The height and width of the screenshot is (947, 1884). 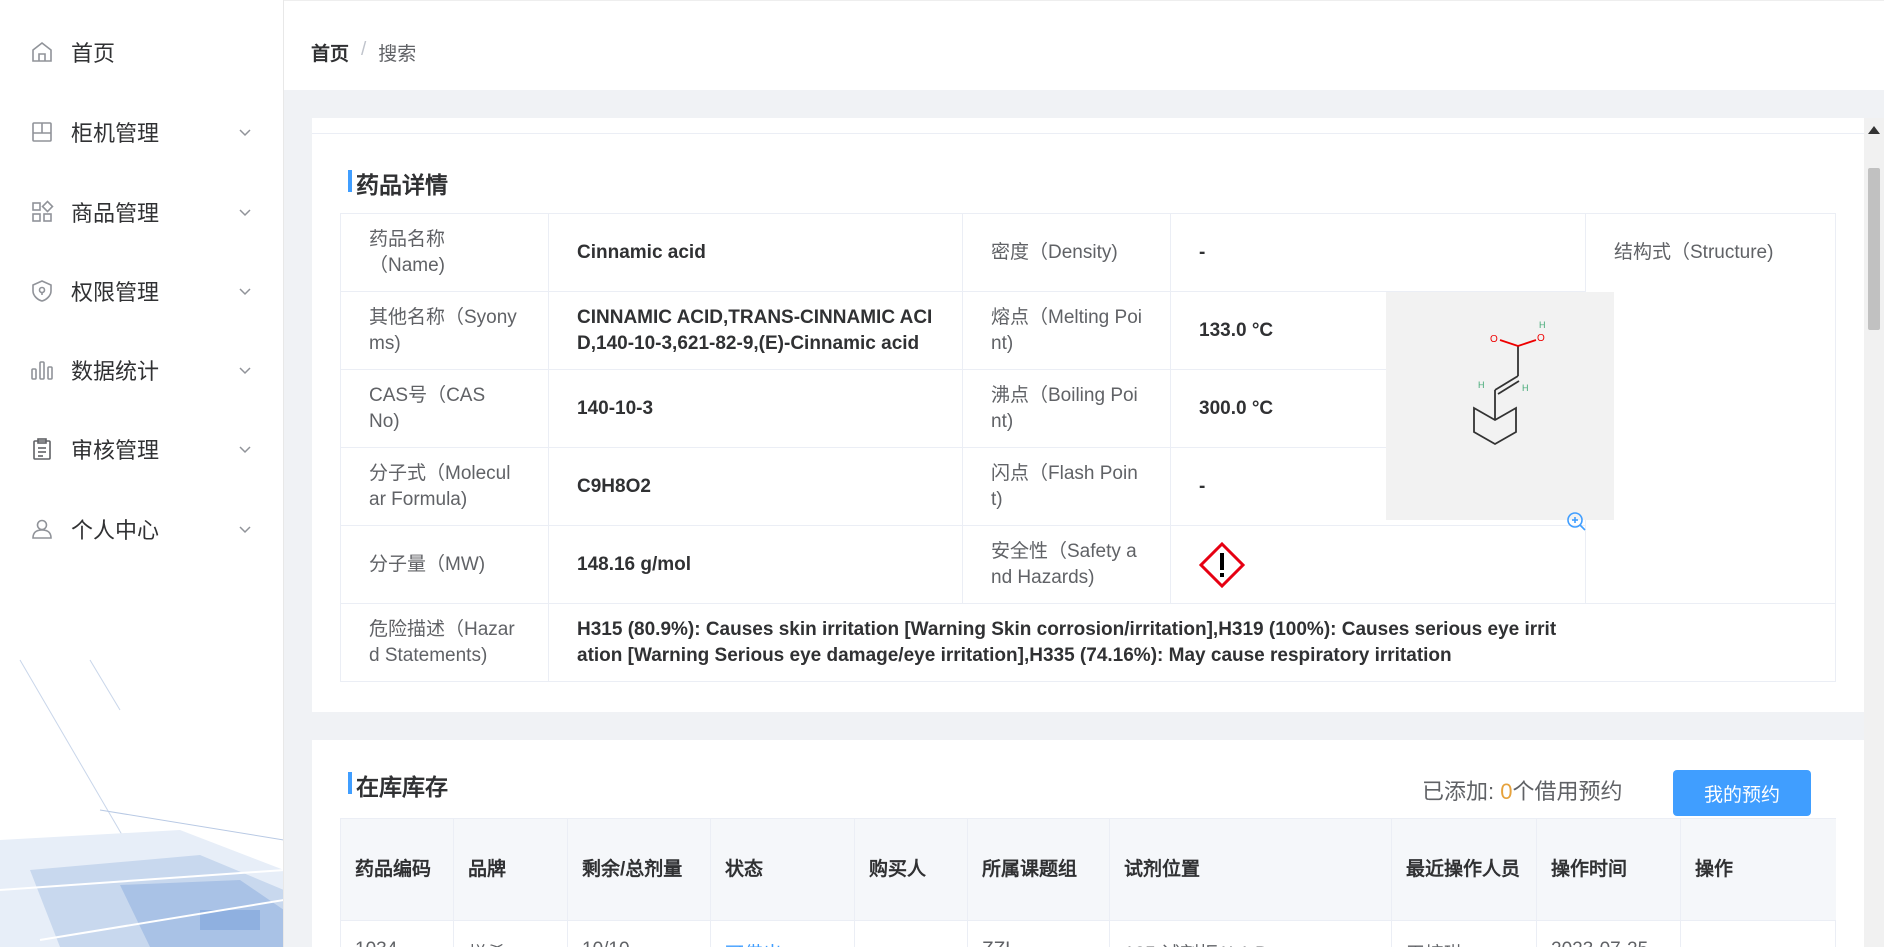 I want to click on sidebar-item-review: 审核管理, so click(x=141, y=449).